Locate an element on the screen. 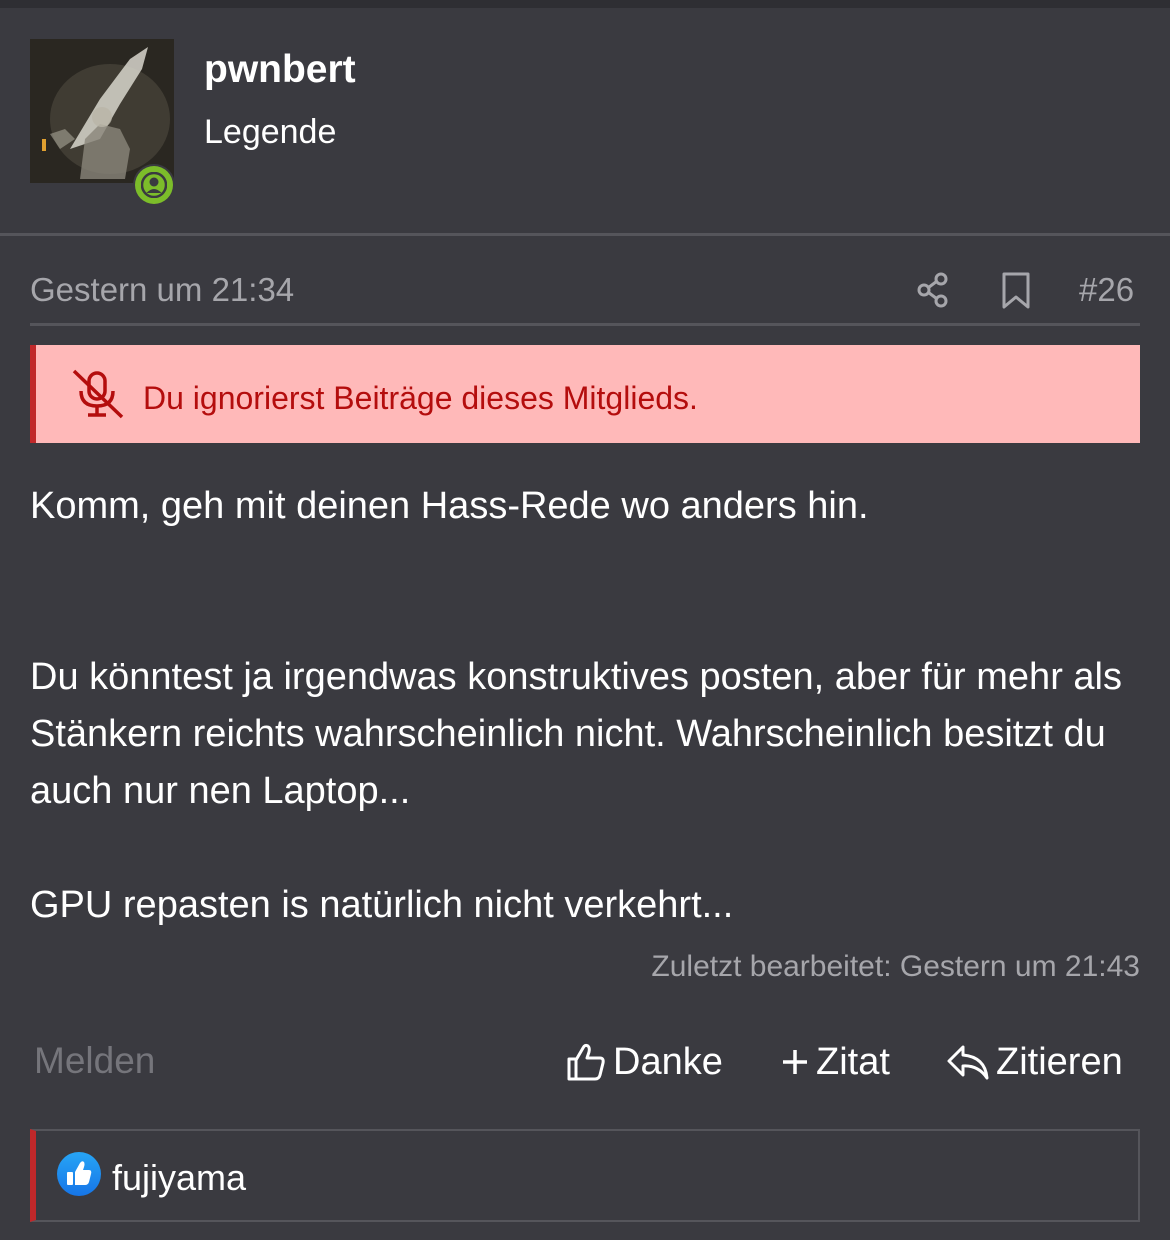 This screenshot has height=1240, width=1170. avatar is located at coordinates (102, 111).